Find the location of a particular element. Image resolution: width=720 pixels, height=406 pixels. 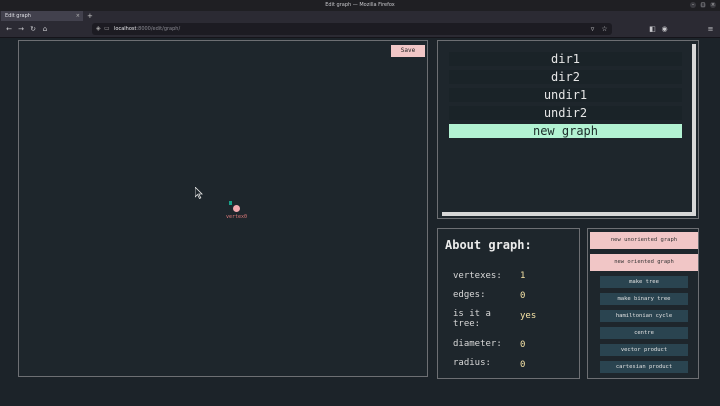

about-value-edges: 0 is located at coordinates (523, 296).